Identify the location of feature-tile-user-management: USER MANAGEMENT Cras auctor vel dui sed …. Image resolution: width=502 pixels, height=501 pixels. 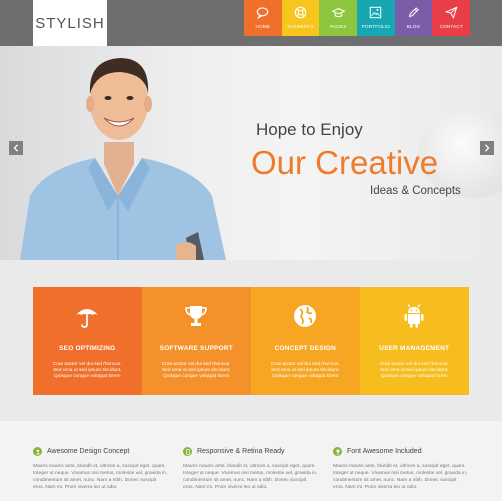
(414, 341).